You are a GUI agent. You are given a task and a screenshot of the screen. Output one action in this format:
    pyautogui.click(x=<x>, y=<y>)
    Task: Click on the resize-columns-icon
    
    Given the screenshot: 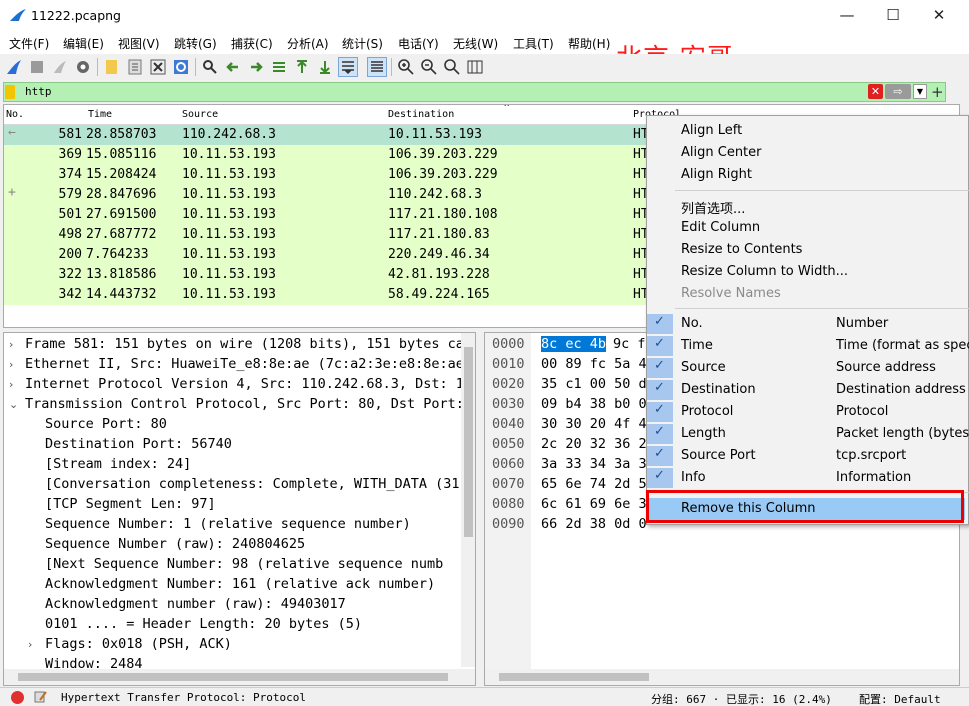 What is the action you would take?
    pyautogui.click(x=475, y=67)
    